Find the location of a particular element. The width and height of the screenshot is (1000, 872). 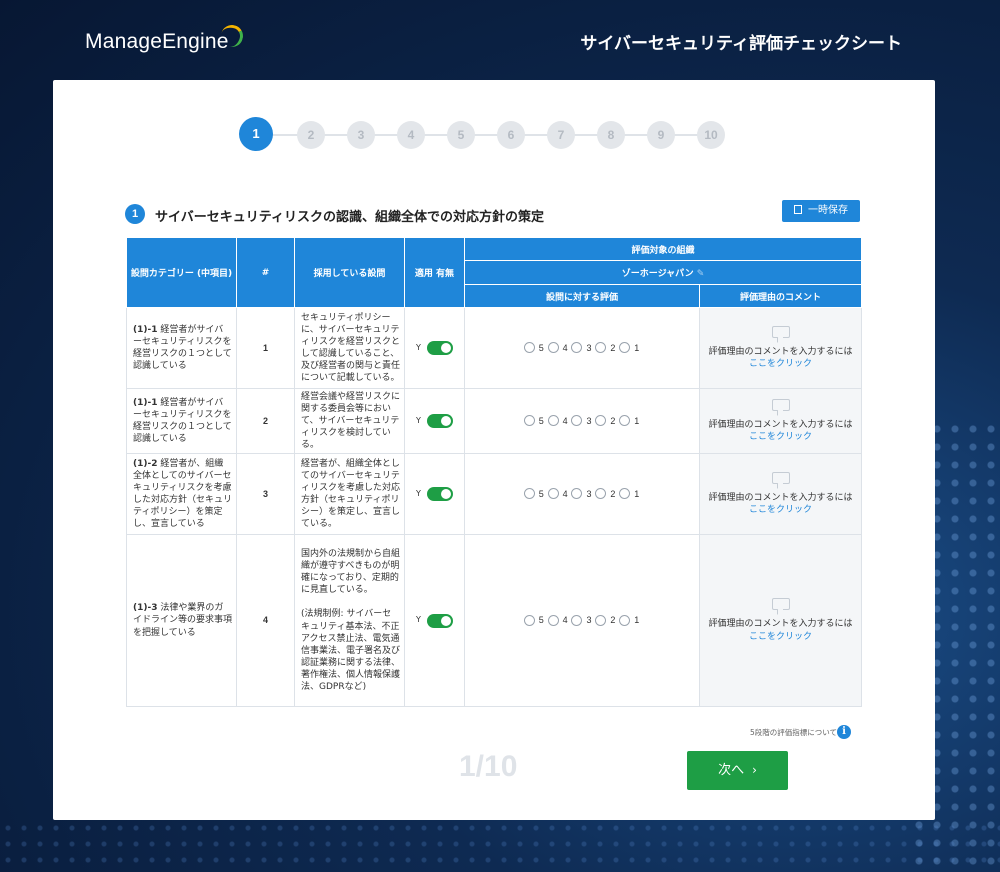

step-5: 5 is located at coordinates (461, 135).